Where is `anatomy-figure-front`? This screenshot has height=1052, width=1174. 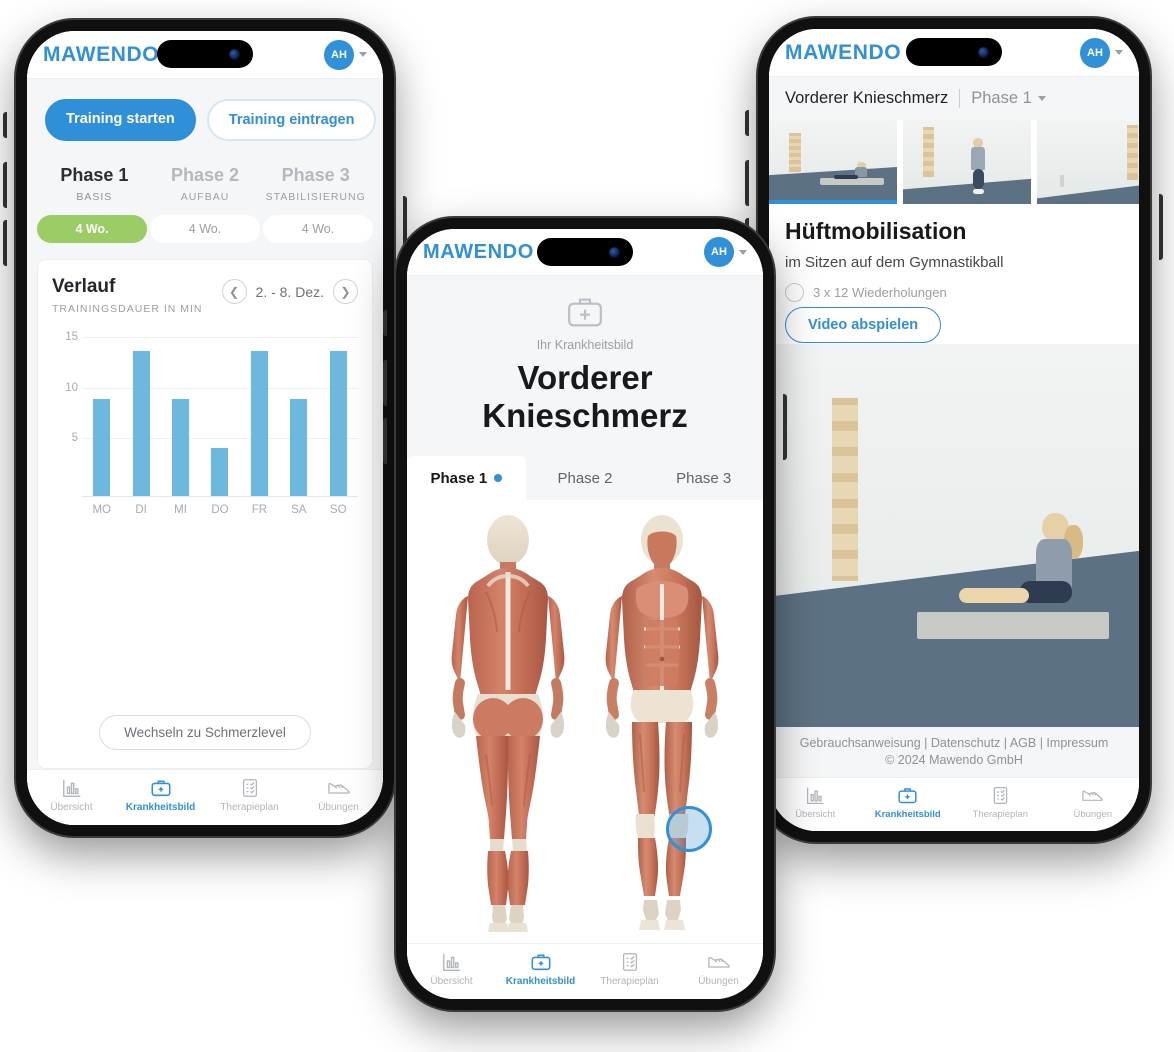 anatomy-figure-front is located at coordinates (662, 728).